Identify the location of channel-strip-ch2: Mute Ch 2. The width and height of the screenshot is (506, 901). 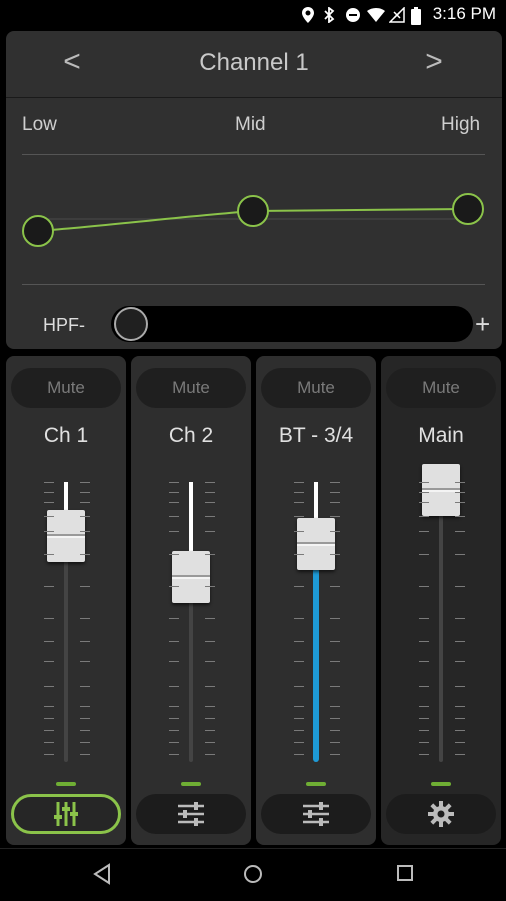
(191, 600).